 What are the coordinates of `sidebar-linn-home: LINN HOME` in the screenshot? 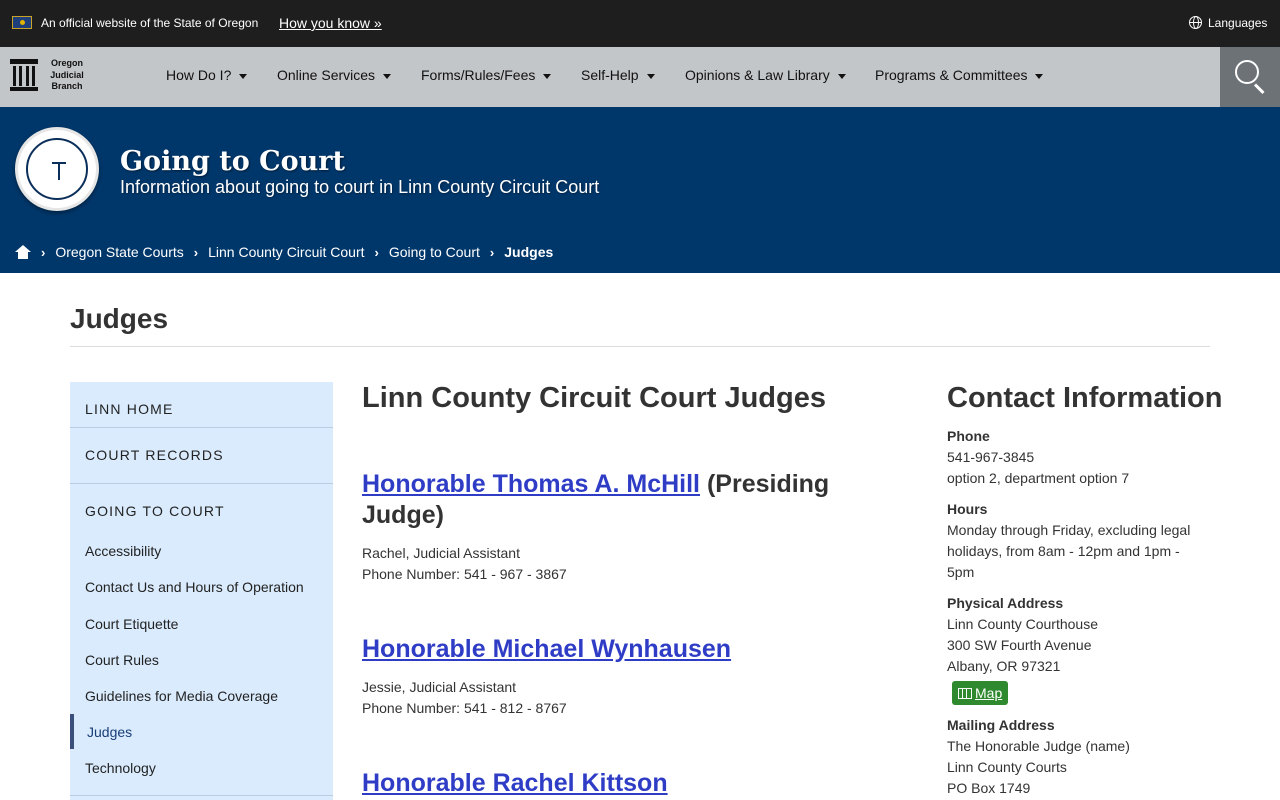 It's located at (129, 409).